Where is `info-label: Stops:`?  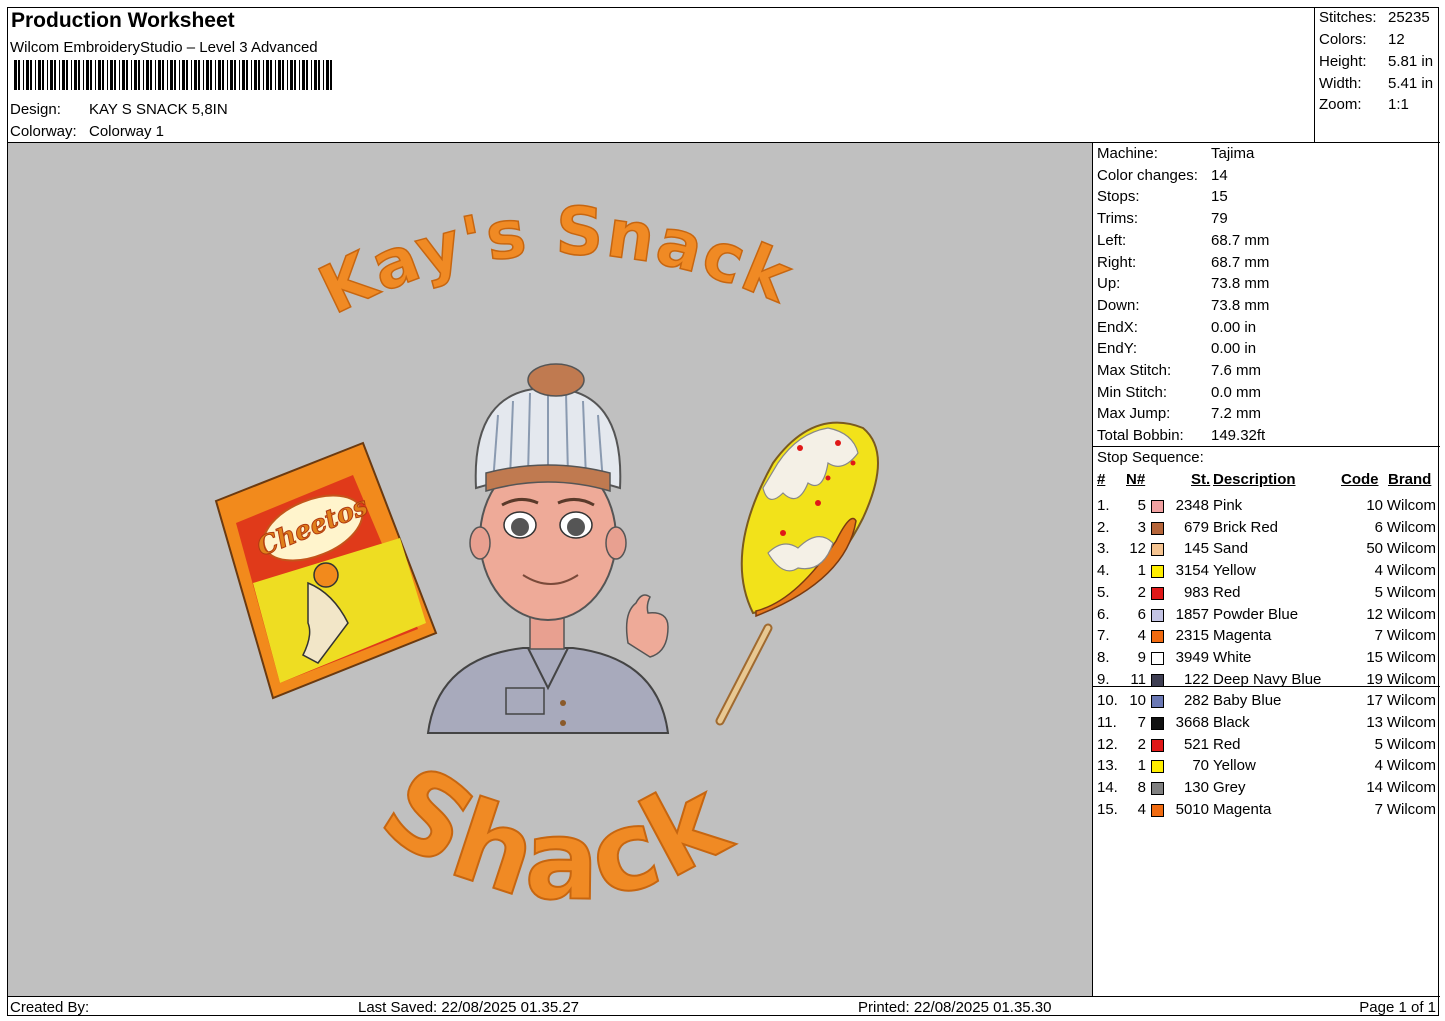
info-label: Stops: is located at coordinates (1118, 197).